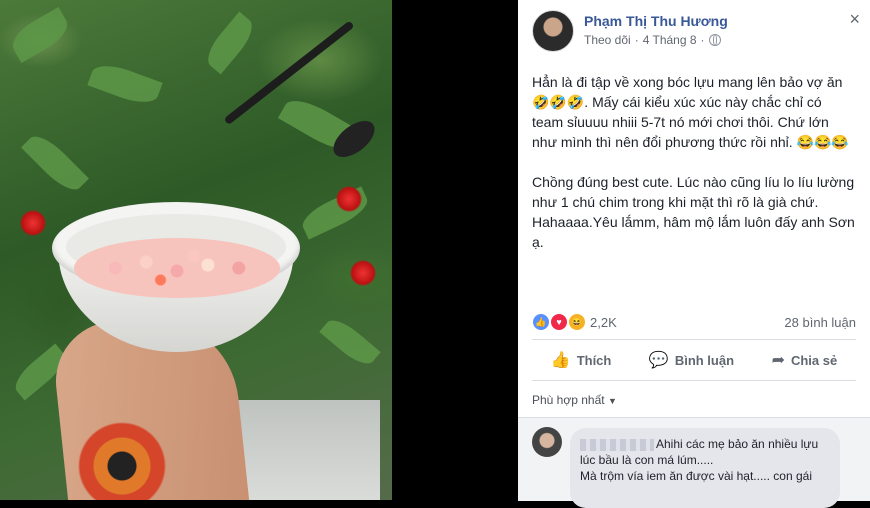  What do you see at coordinates (612, 401) in the screenshot?
I see `caret-down-icon: ▼` at bounding box center [612, 401].